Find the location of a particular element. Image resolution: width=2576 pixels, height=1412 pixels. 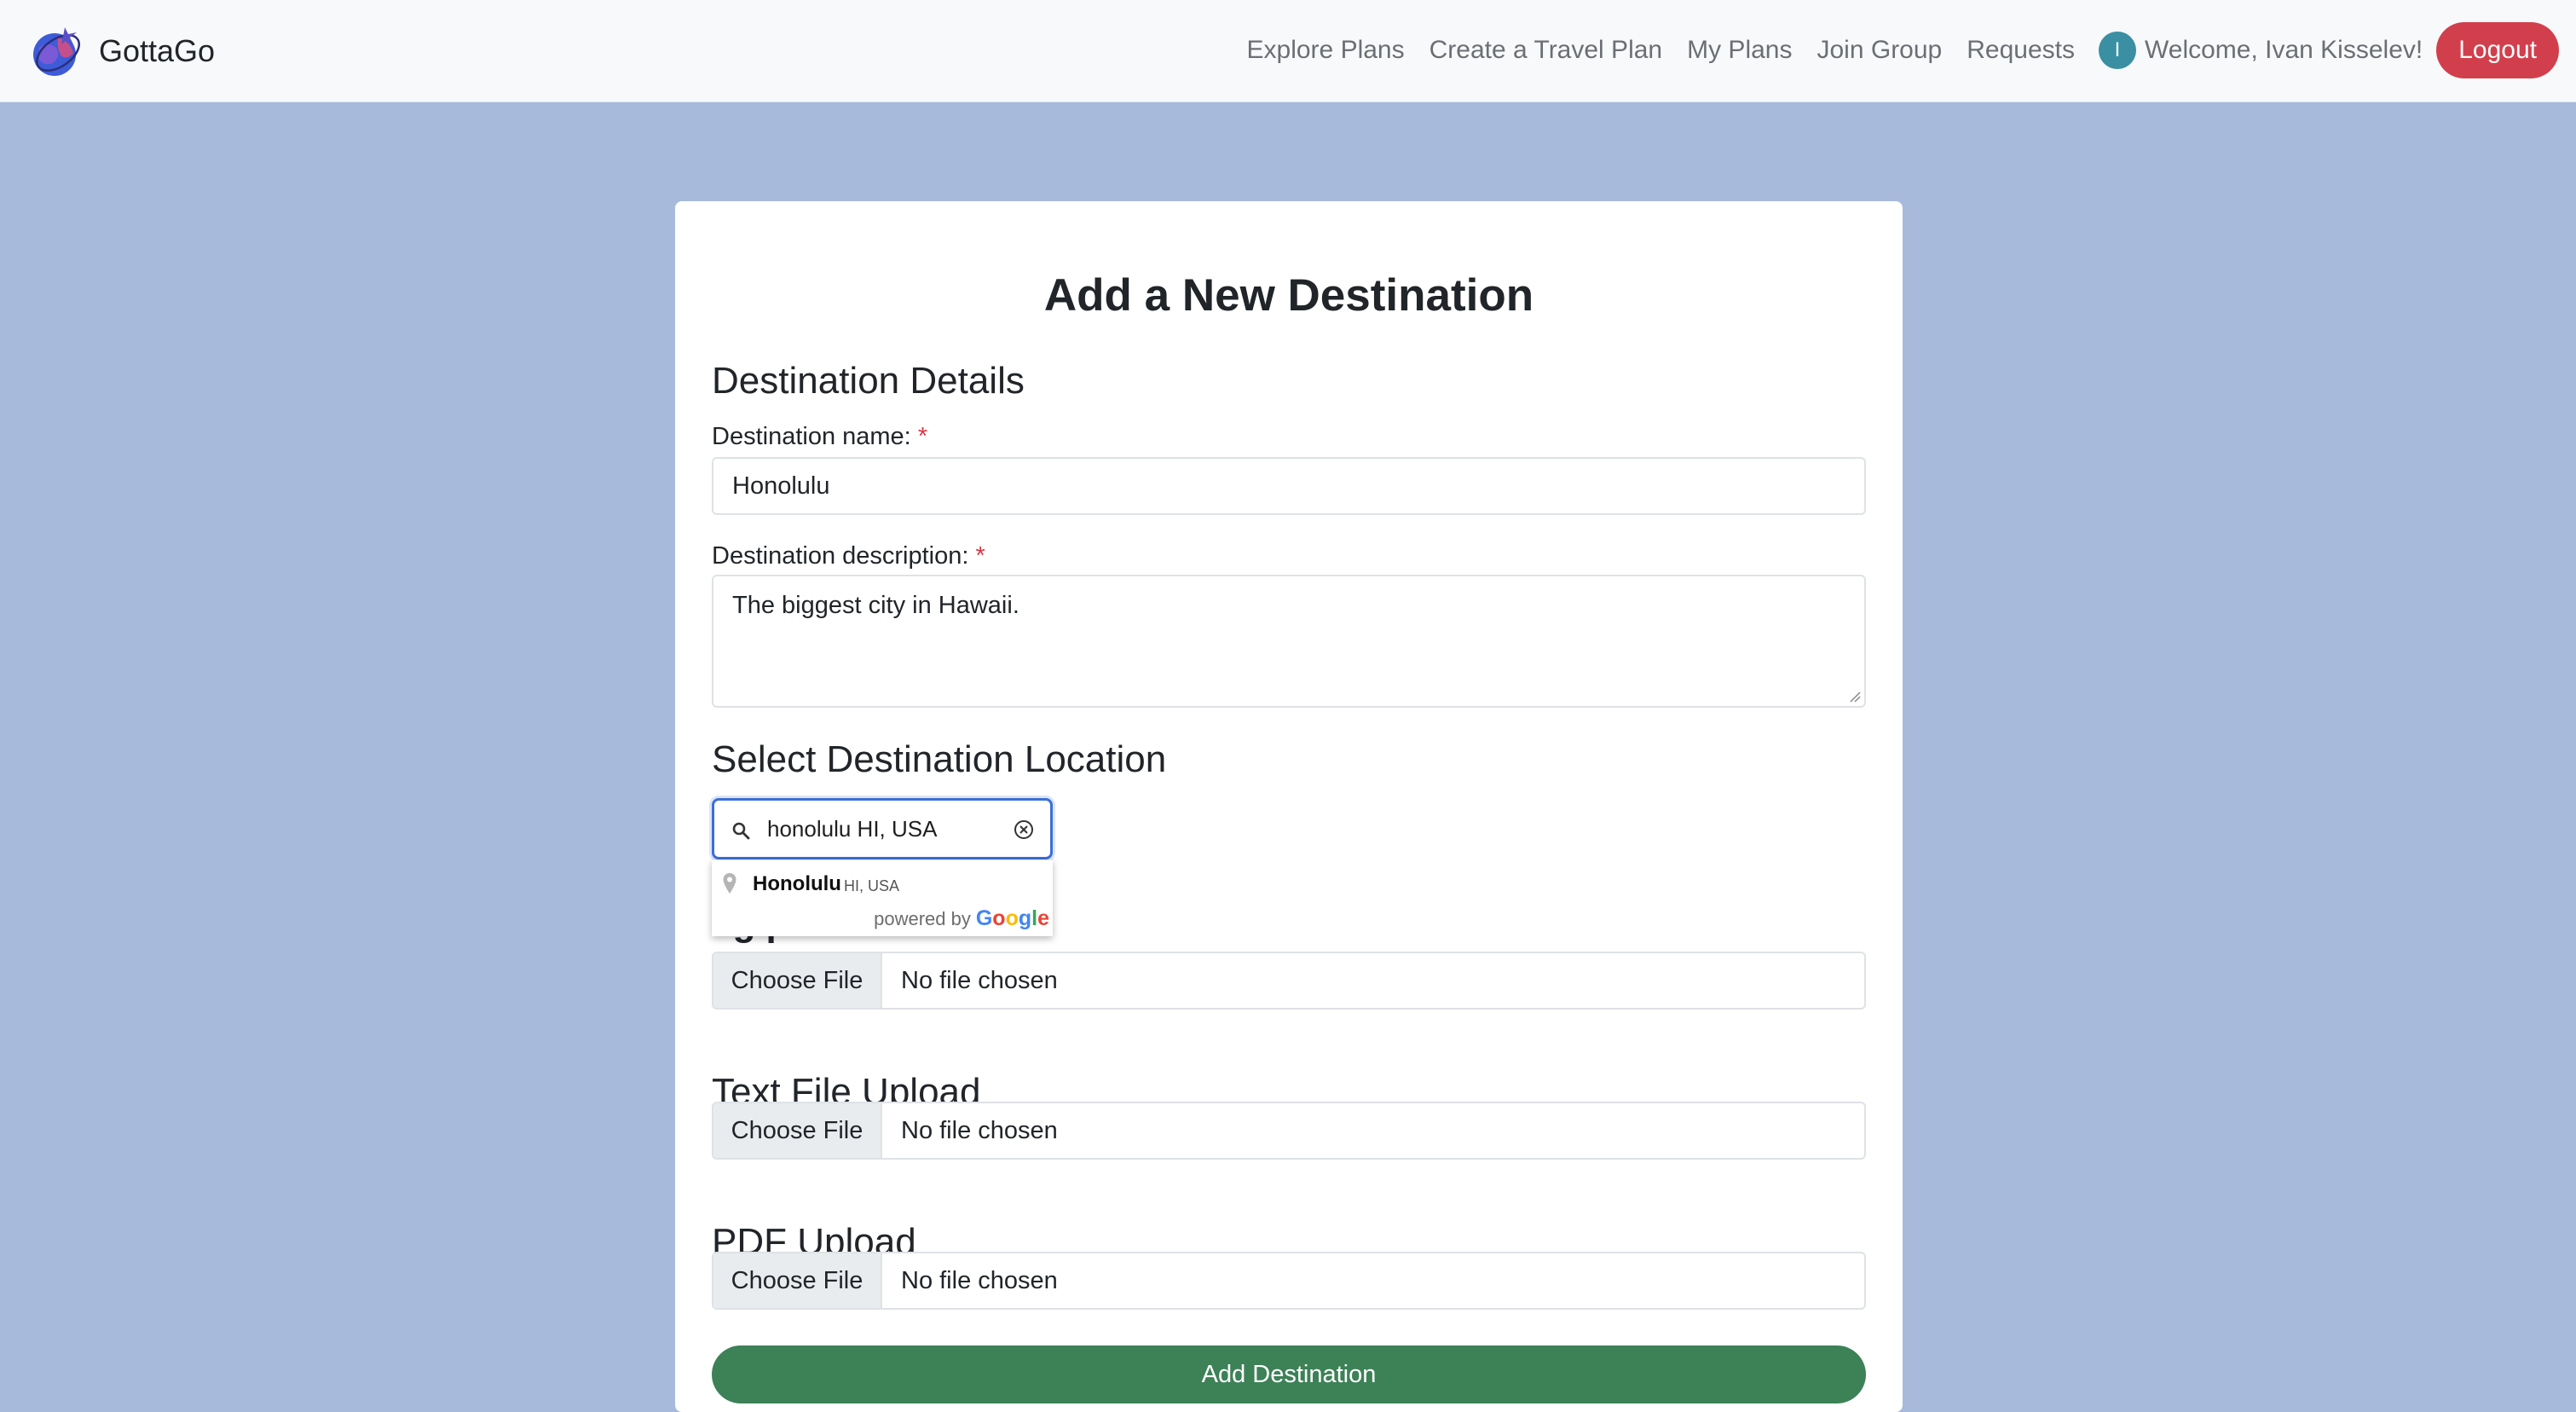

powered-by-text: powered by is located at coordinates (922, 919).